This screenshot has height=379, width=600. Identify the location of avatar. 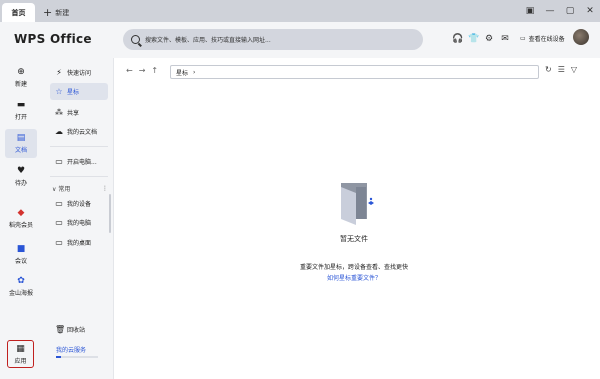
(581, 37).